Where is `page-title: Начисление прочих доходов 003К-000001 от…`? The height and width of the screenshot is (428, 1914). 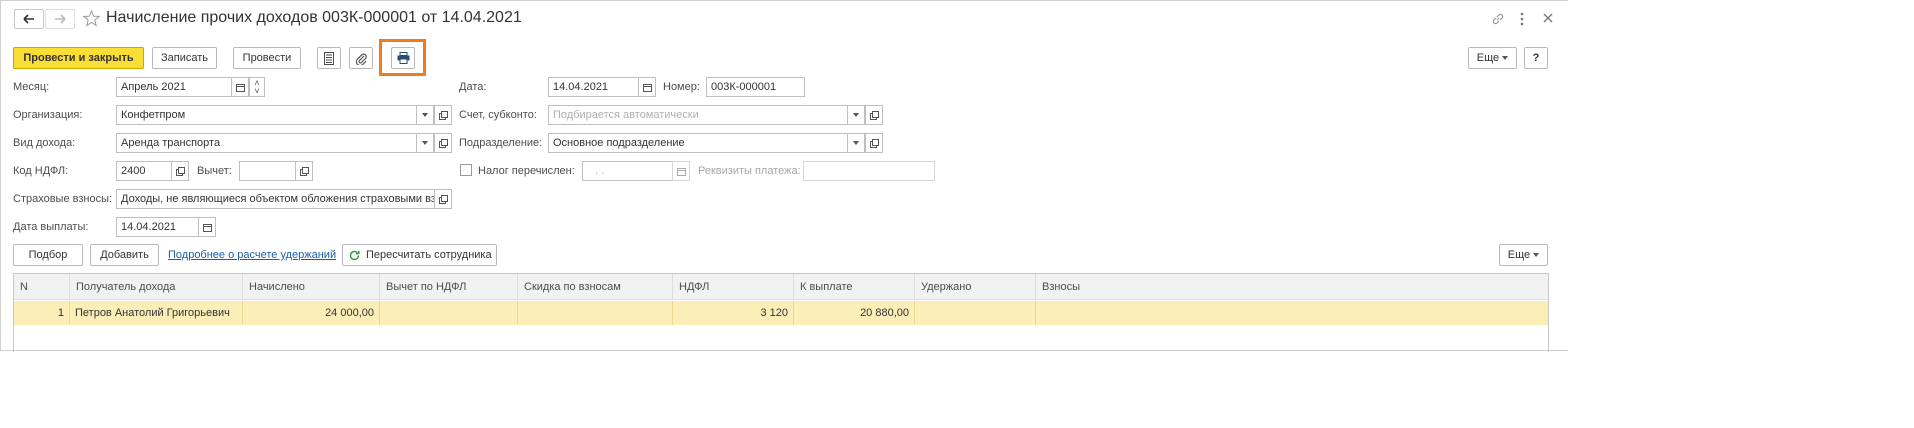
page-title: Начисление прочих доходов 003К-000001 от… is located at coordinates (314, 17).